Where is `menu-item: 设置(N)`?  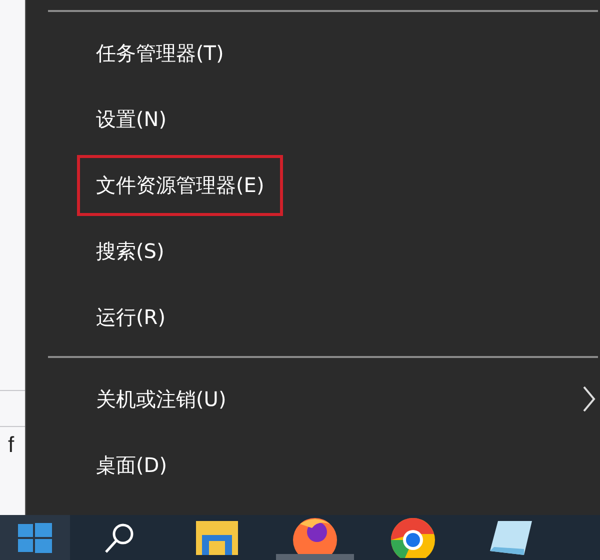 menu-item: 设置(N) is located at coordinates (131, 119).